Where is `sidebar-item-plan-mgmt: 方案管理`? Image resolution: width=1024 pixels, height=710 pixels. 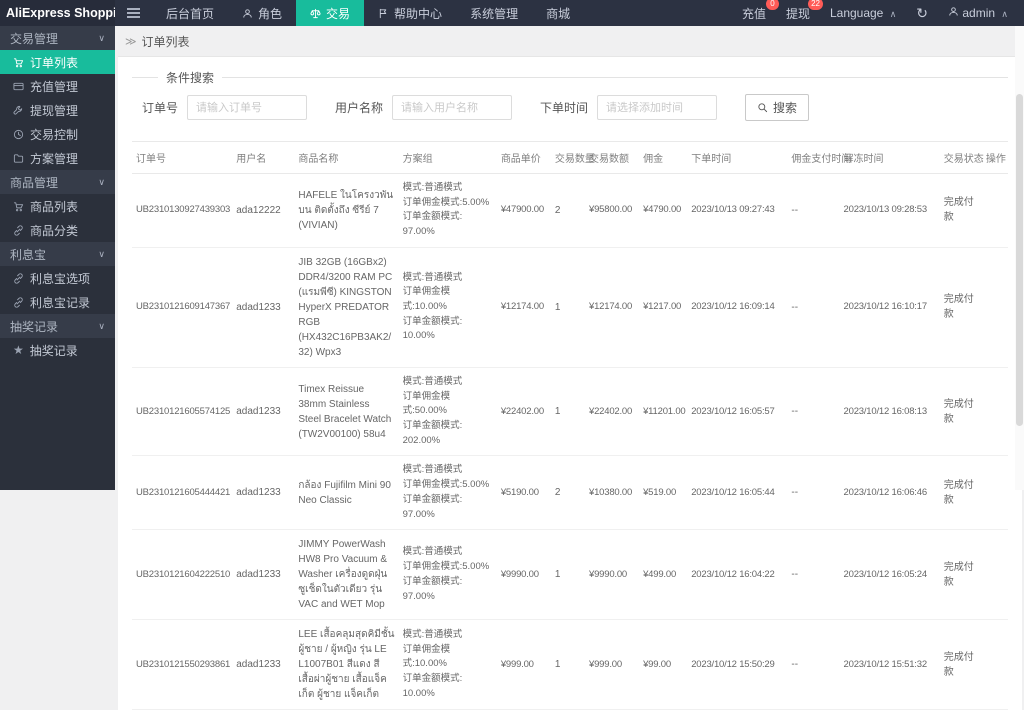
sidebar-item-plan-mgmt: 方案管理 is located at coordinates (57, 158).